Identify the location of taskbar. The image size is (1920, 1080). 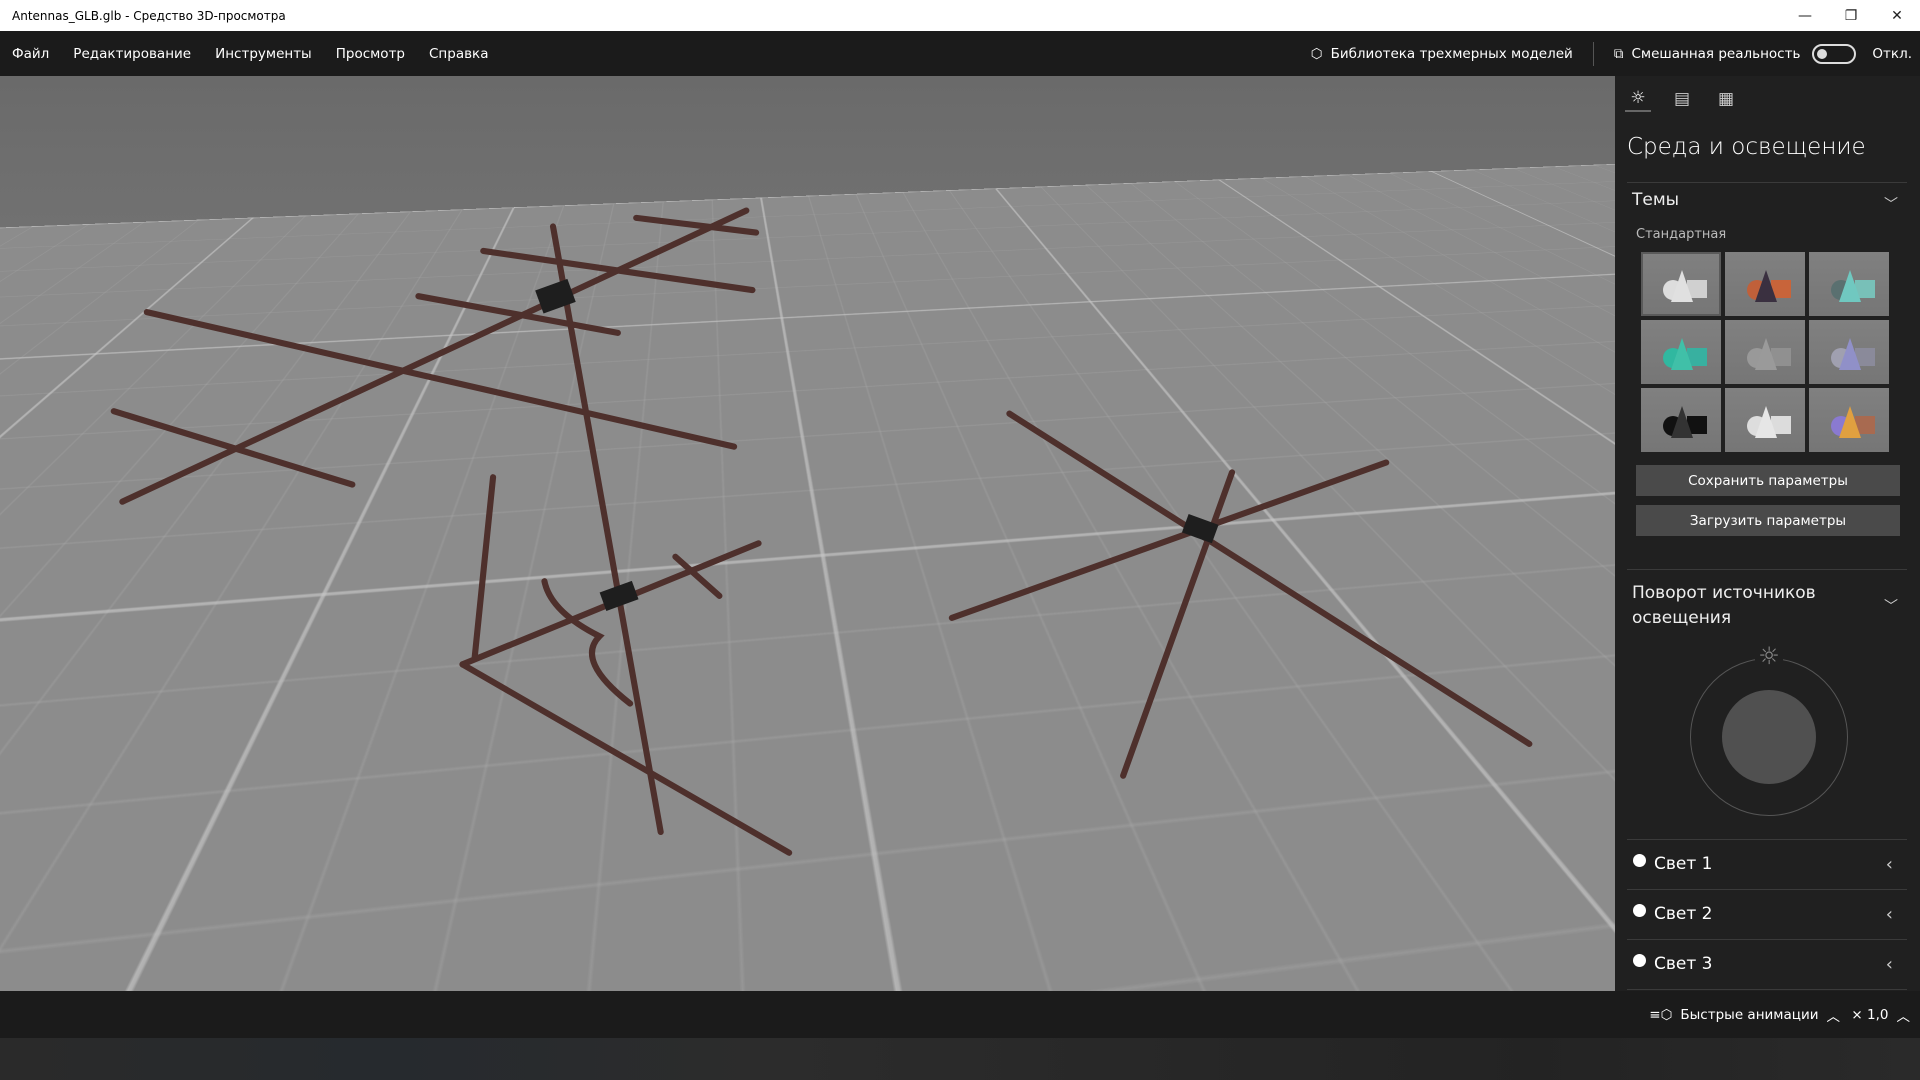
(960, 1059).